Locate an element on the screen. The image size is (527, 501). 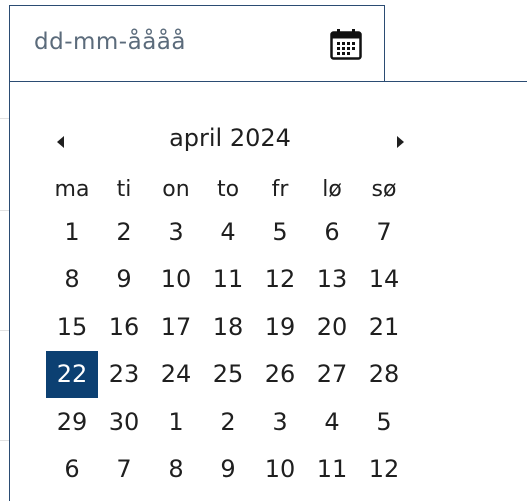
day-cell-next-month: 2 is located at coordinates (228, 422).